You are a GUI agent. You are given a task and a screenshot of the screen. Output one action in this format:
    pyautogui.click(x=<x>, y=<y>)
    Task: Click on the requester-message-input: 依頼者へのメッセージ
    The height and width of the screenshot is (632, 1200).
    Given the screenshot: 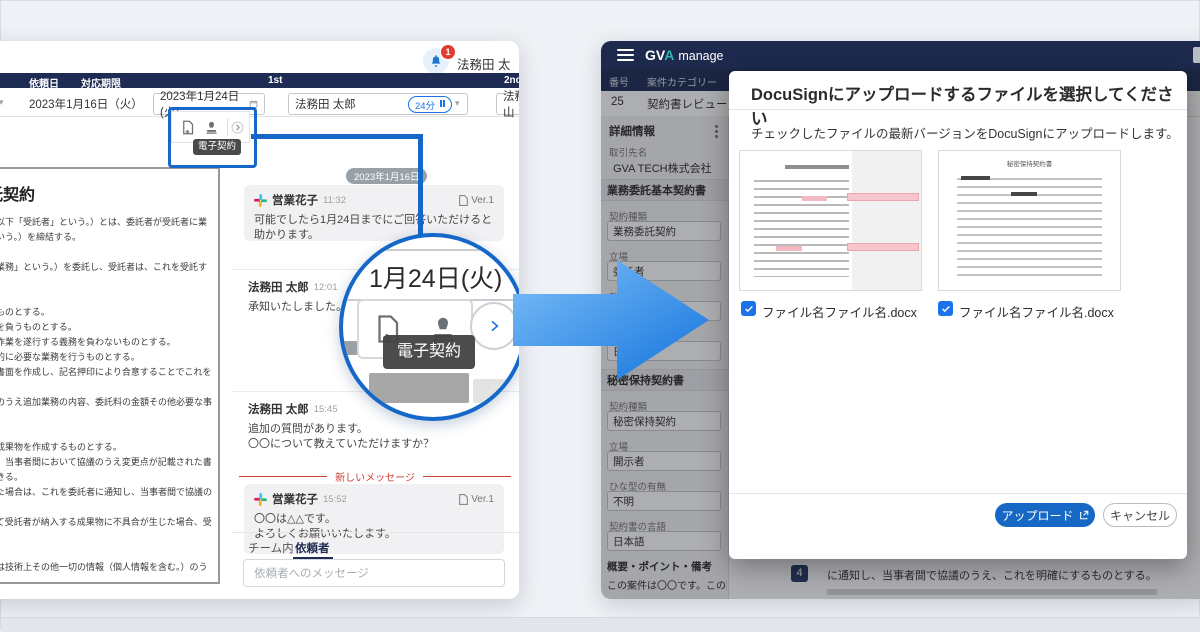 What is the action you would take?
    pyautogui.click(x=374, y=573)
    